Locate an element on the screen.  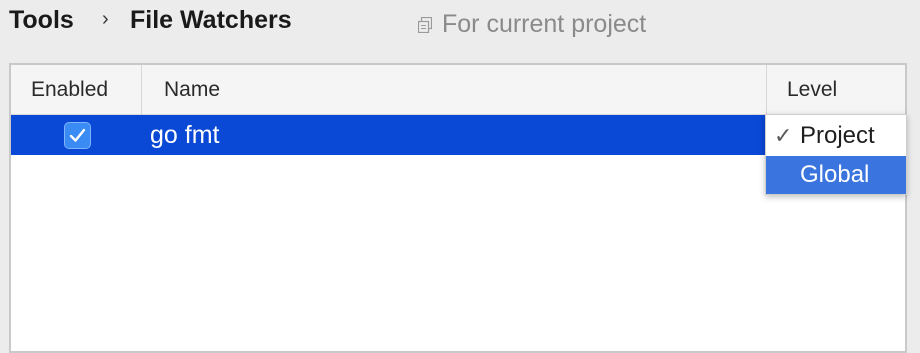
column-header-enabled: Enabled is located at coordinates (76, 89).